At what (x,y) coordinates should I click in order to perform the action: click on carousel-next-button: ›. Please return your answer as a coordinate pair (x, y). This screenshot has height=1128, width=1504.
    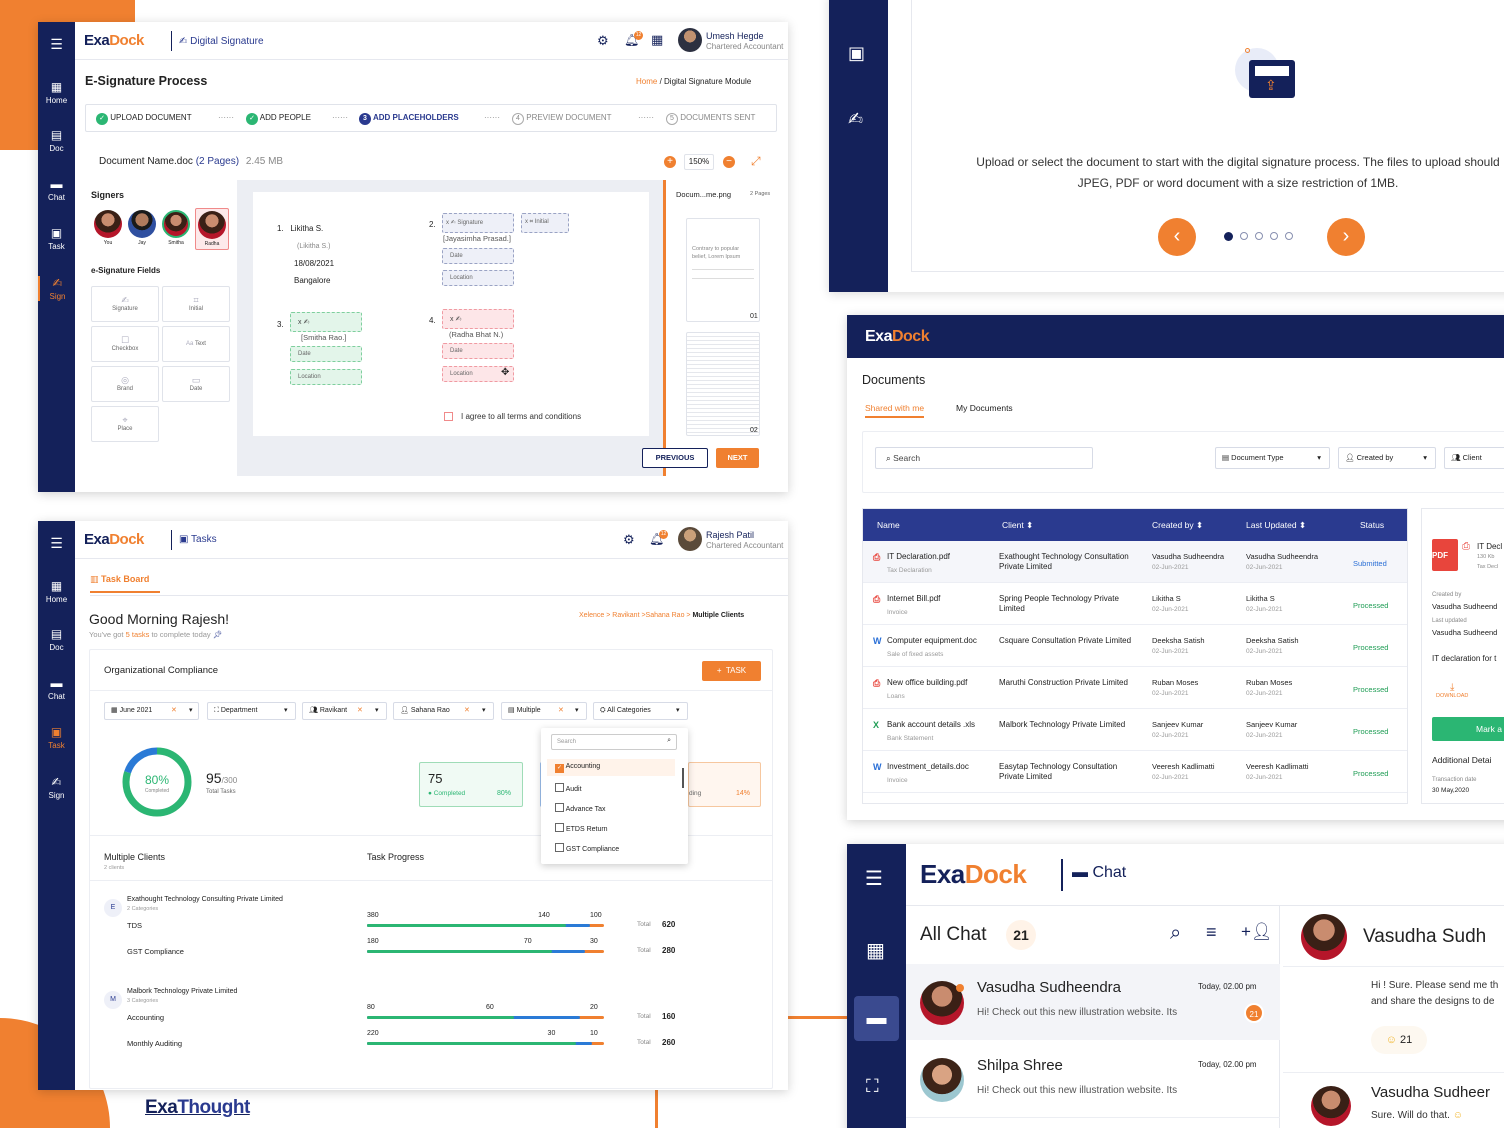
    Looking at the image, I should click on (1346, 237).